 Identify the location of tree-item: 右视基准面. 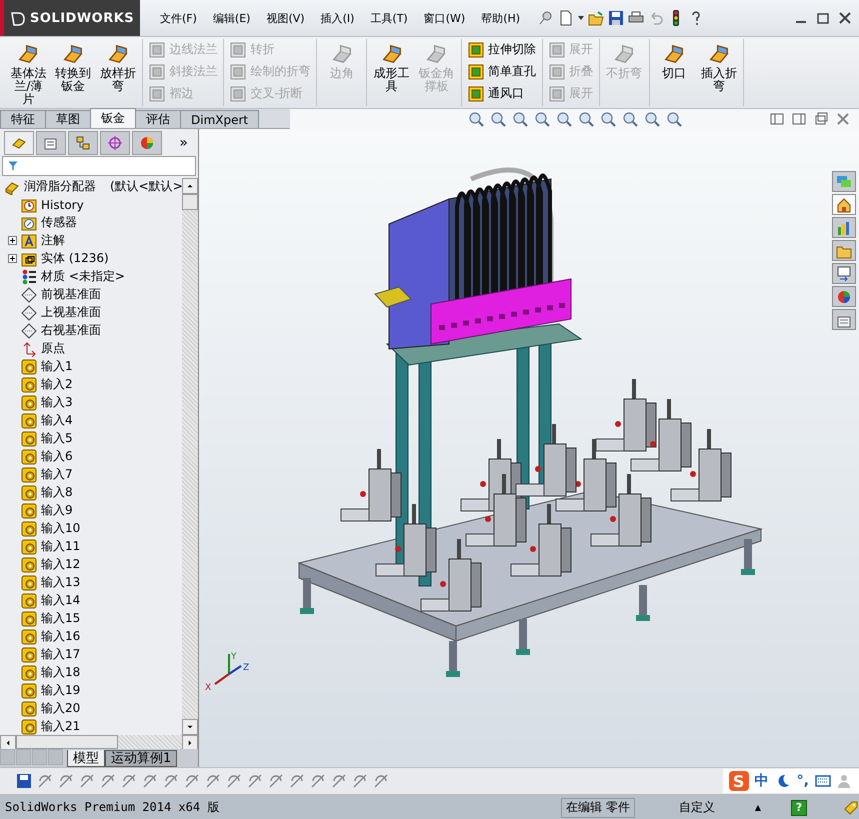
(71, 331).